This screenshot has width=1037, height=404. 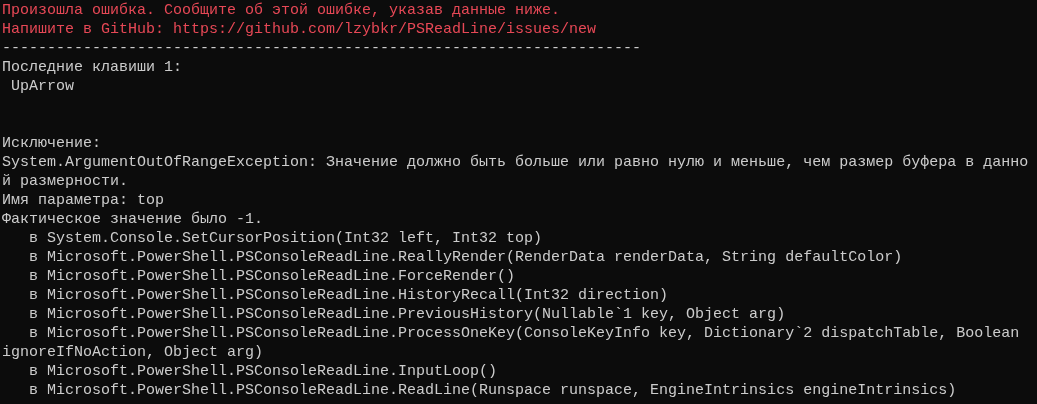 I want to click on output-line: в Microsoft.PowerShell.PSConsoleReadLine.PreviousHistory(Nullable`1 key, Object arg), so click(x=407, y=314).